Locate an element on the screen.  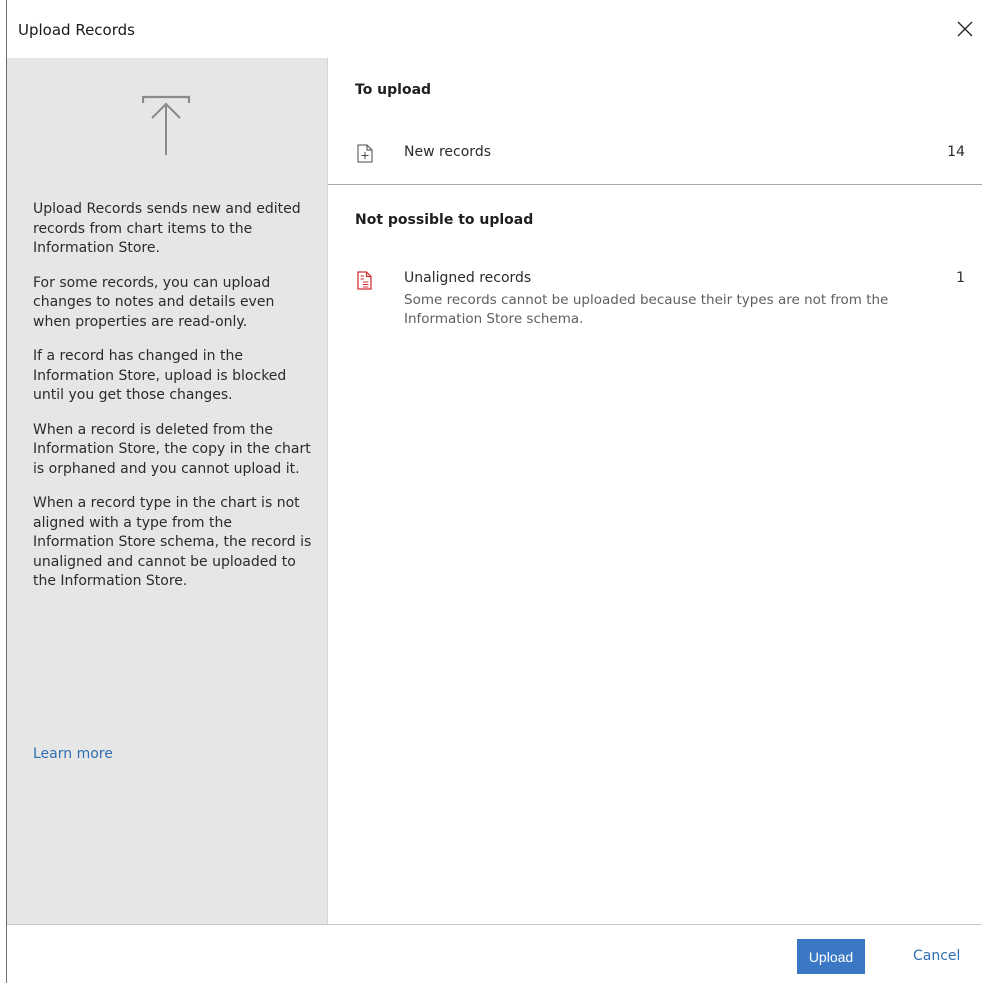
dialog-title: Upload Records is located at coordinates (76, 30).